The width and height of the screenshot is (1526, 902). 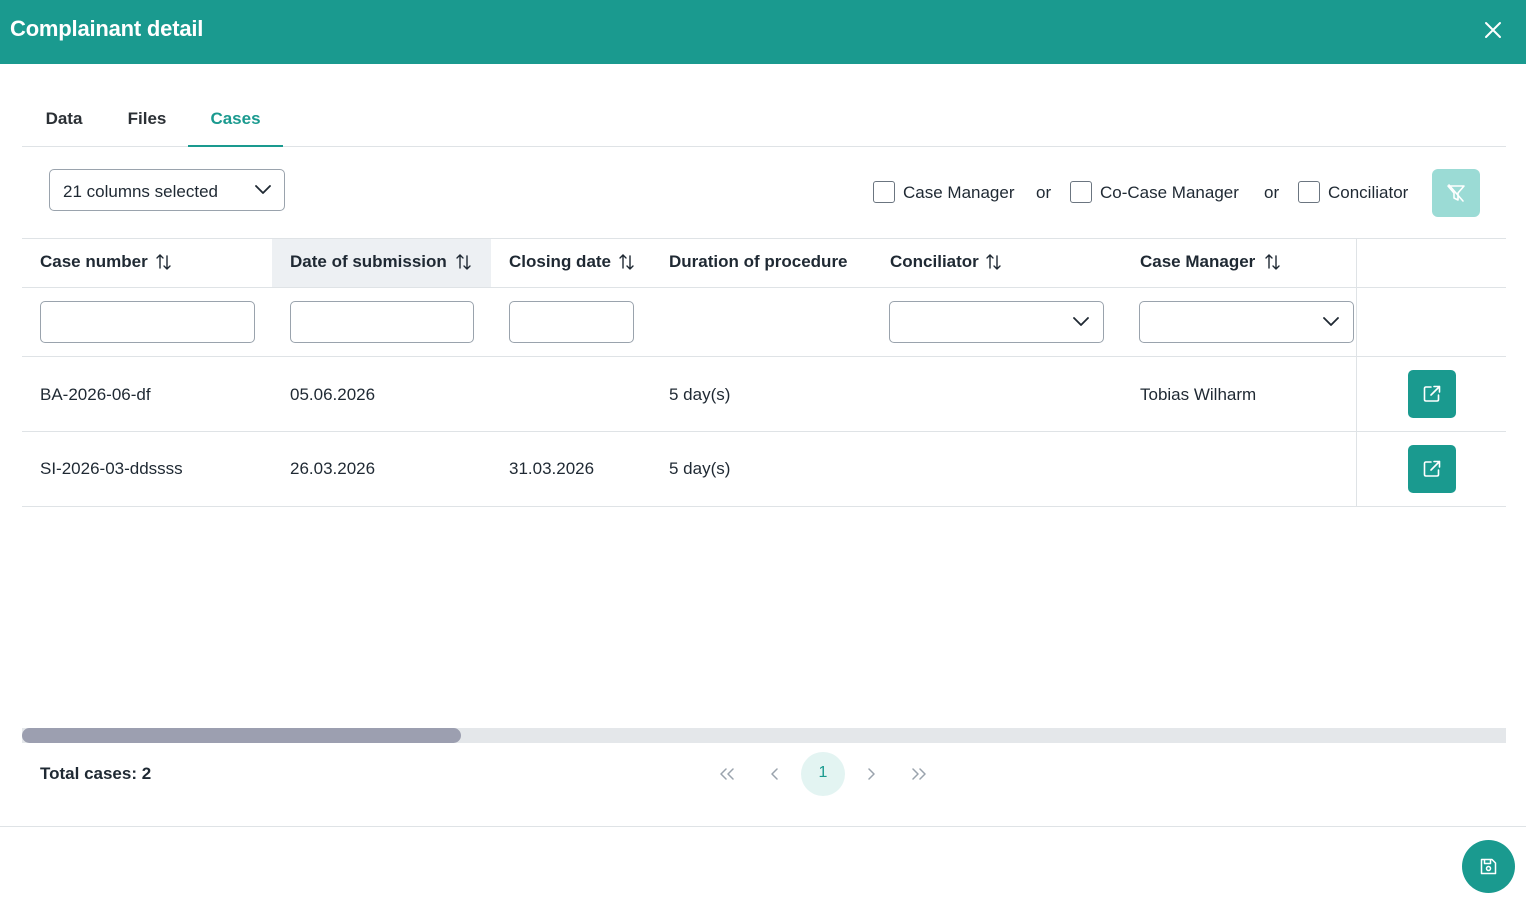 I want to click on next-page-button, so click(x=871, y=774).